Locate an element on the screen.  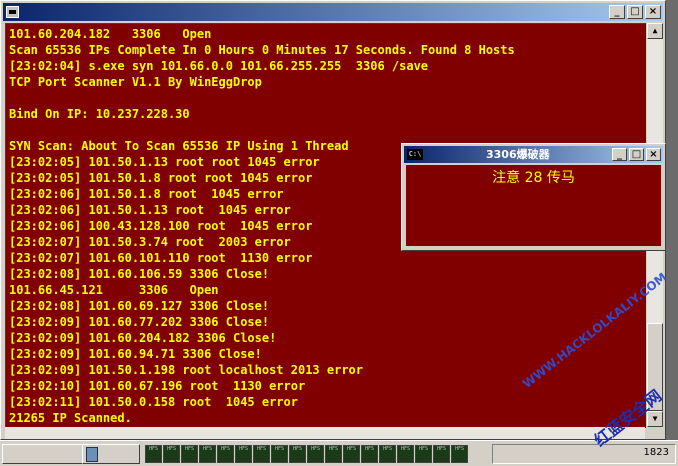
console-line: [23:02:11] 101.50.0.158 root 1045 error is located at coordinates (153, 402).